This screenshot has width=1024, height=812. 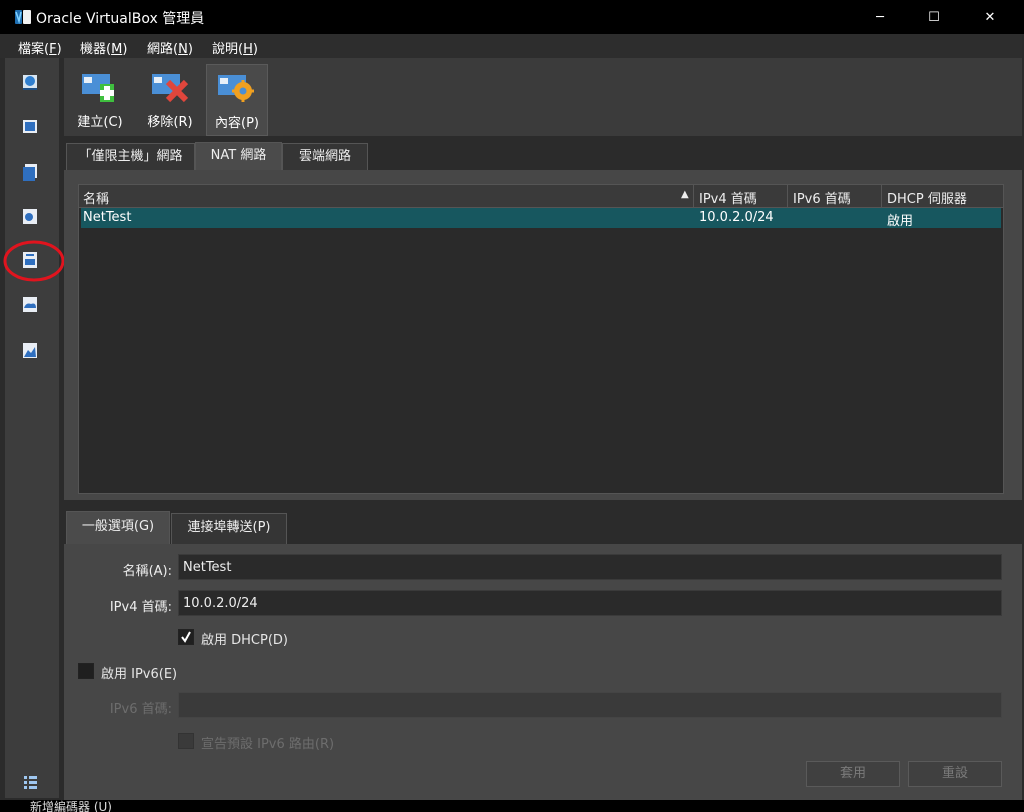 I want to click on tab-nat: NAT 網路, so click(x=238, y=156).